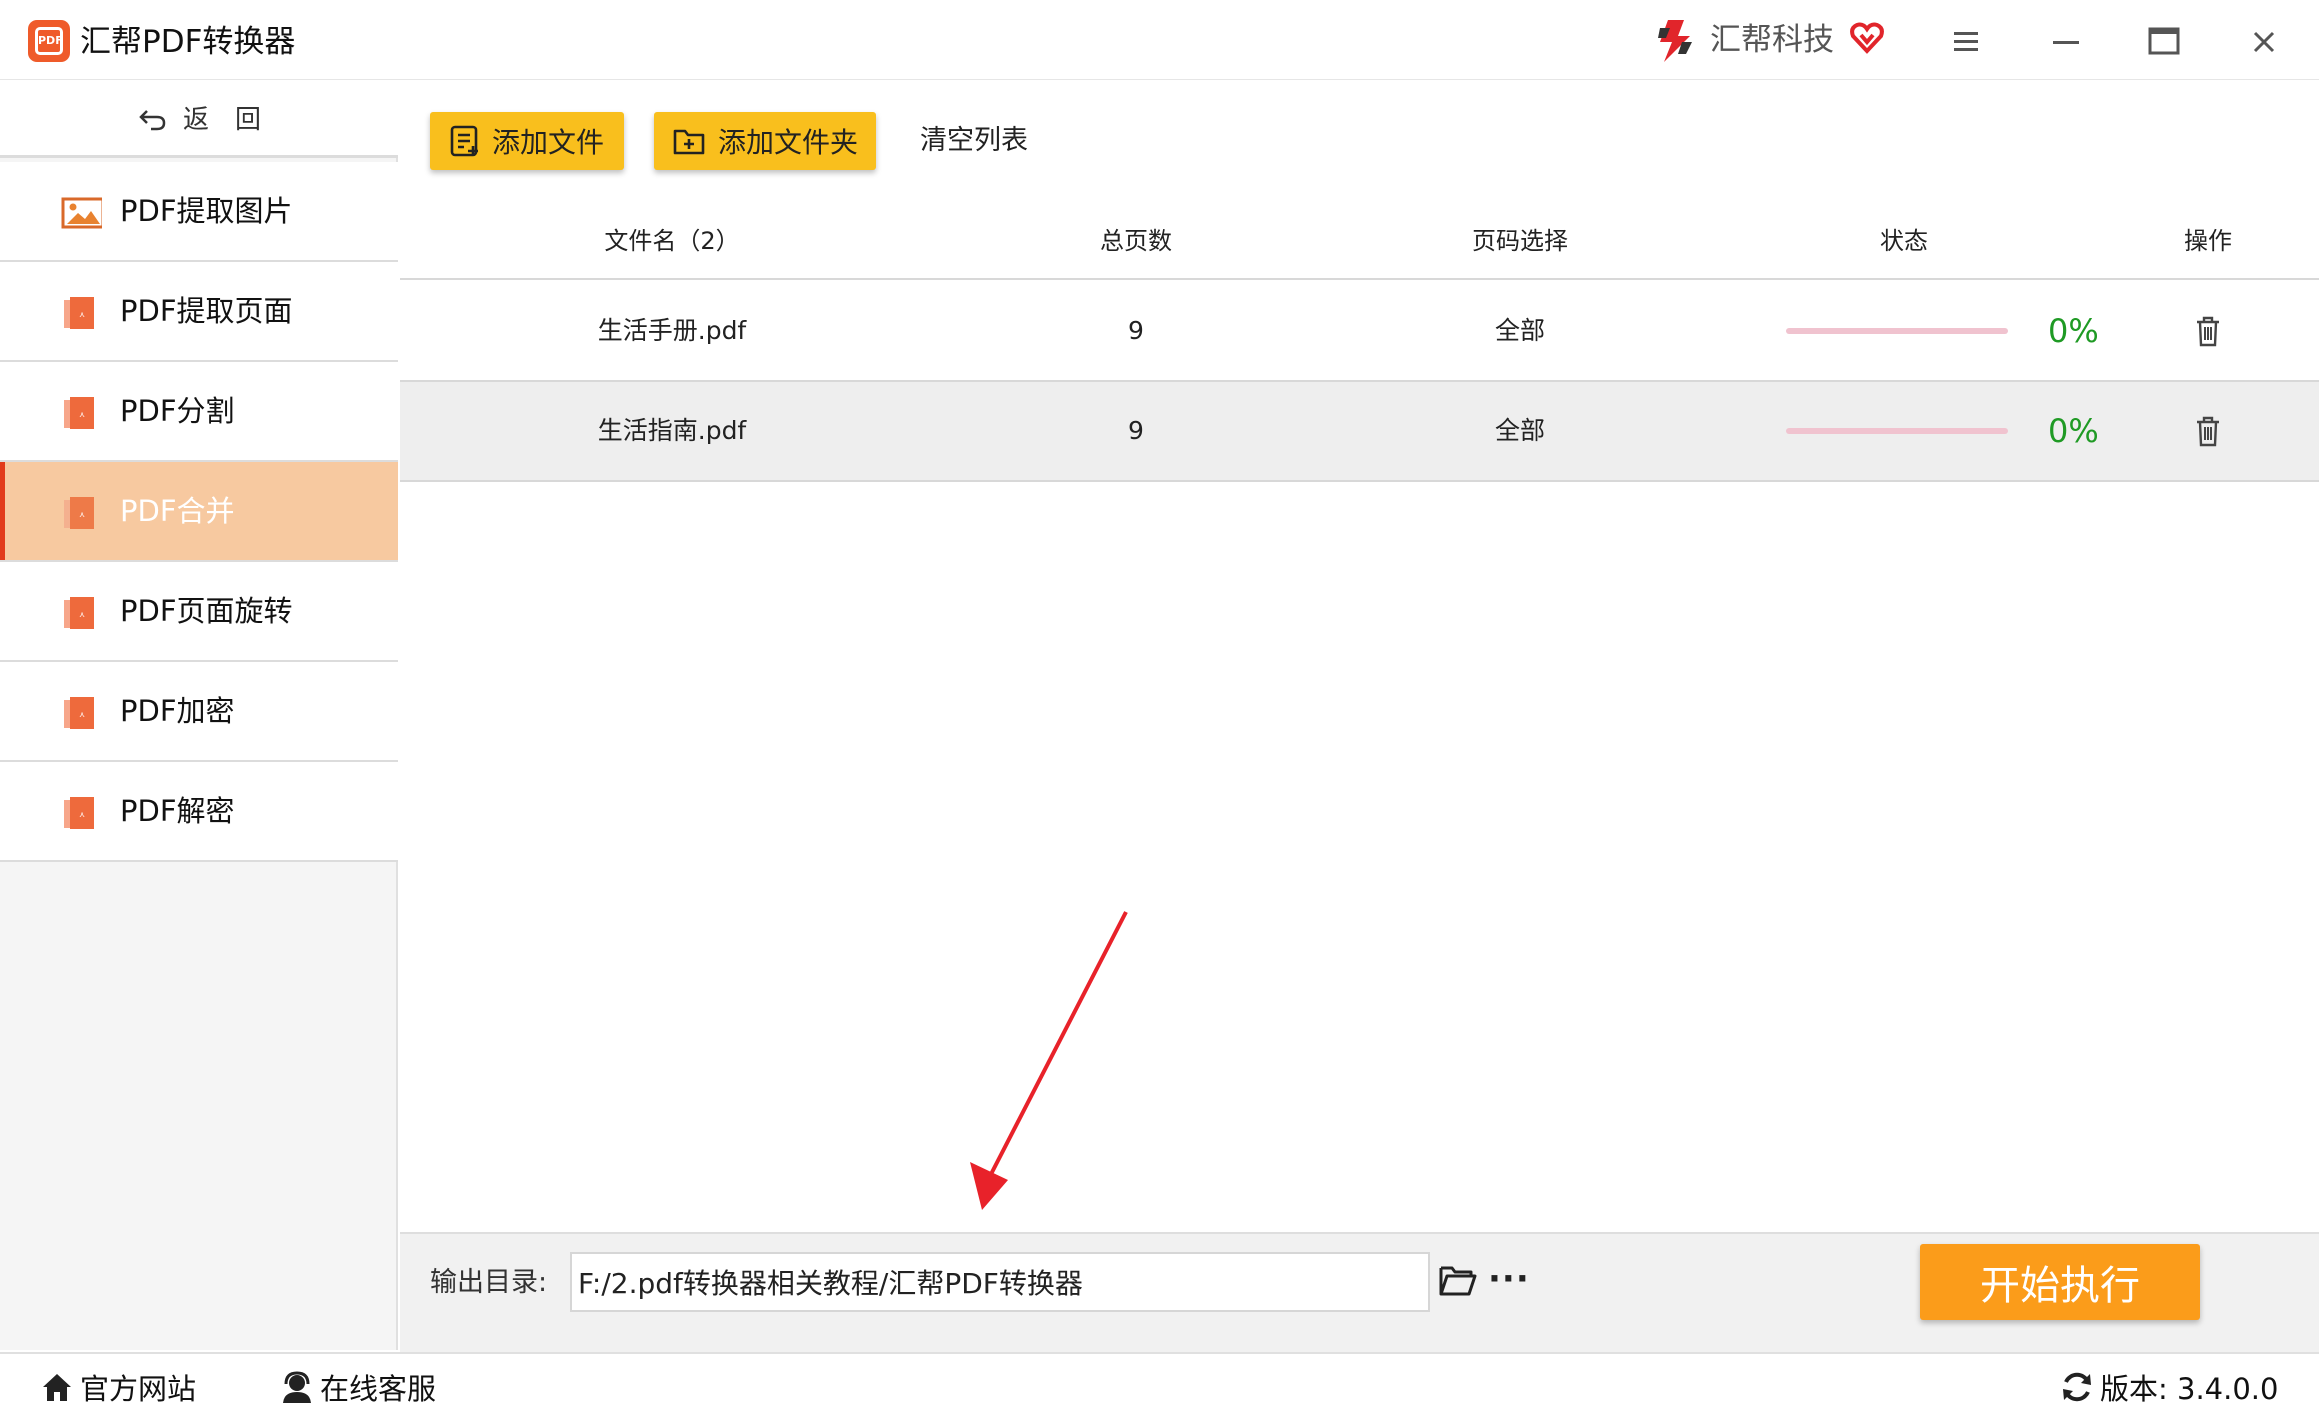  Describe the element at coordinates (297, 1387) in the screenshot. I see `support-agent-icon` at that location.